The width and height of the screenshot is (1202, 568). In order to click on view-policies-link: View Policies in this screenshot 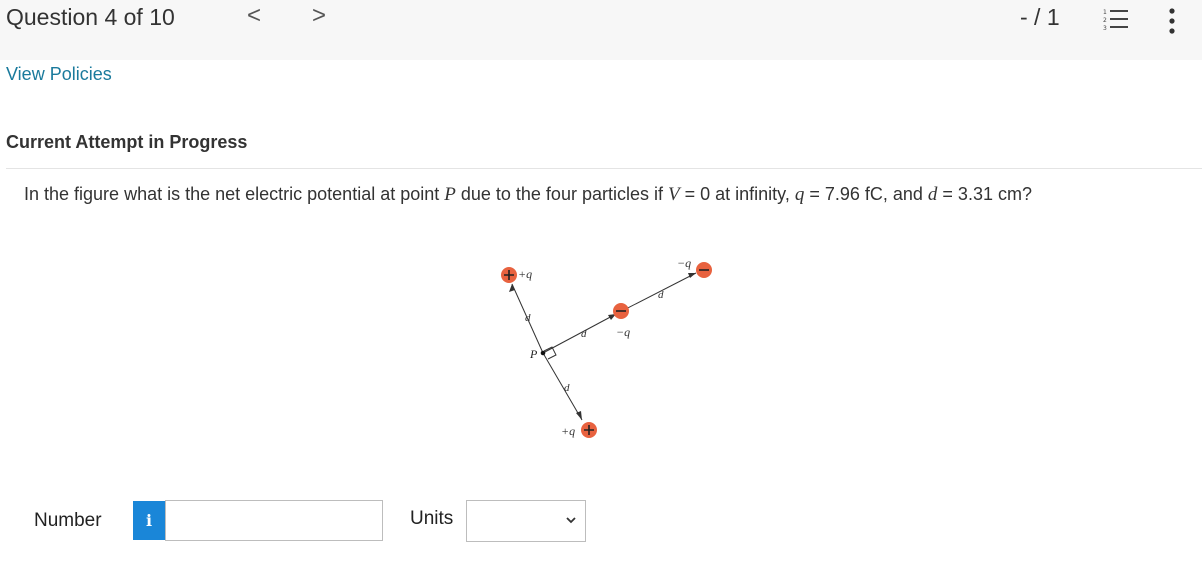, I will do `click(59, 74)`.